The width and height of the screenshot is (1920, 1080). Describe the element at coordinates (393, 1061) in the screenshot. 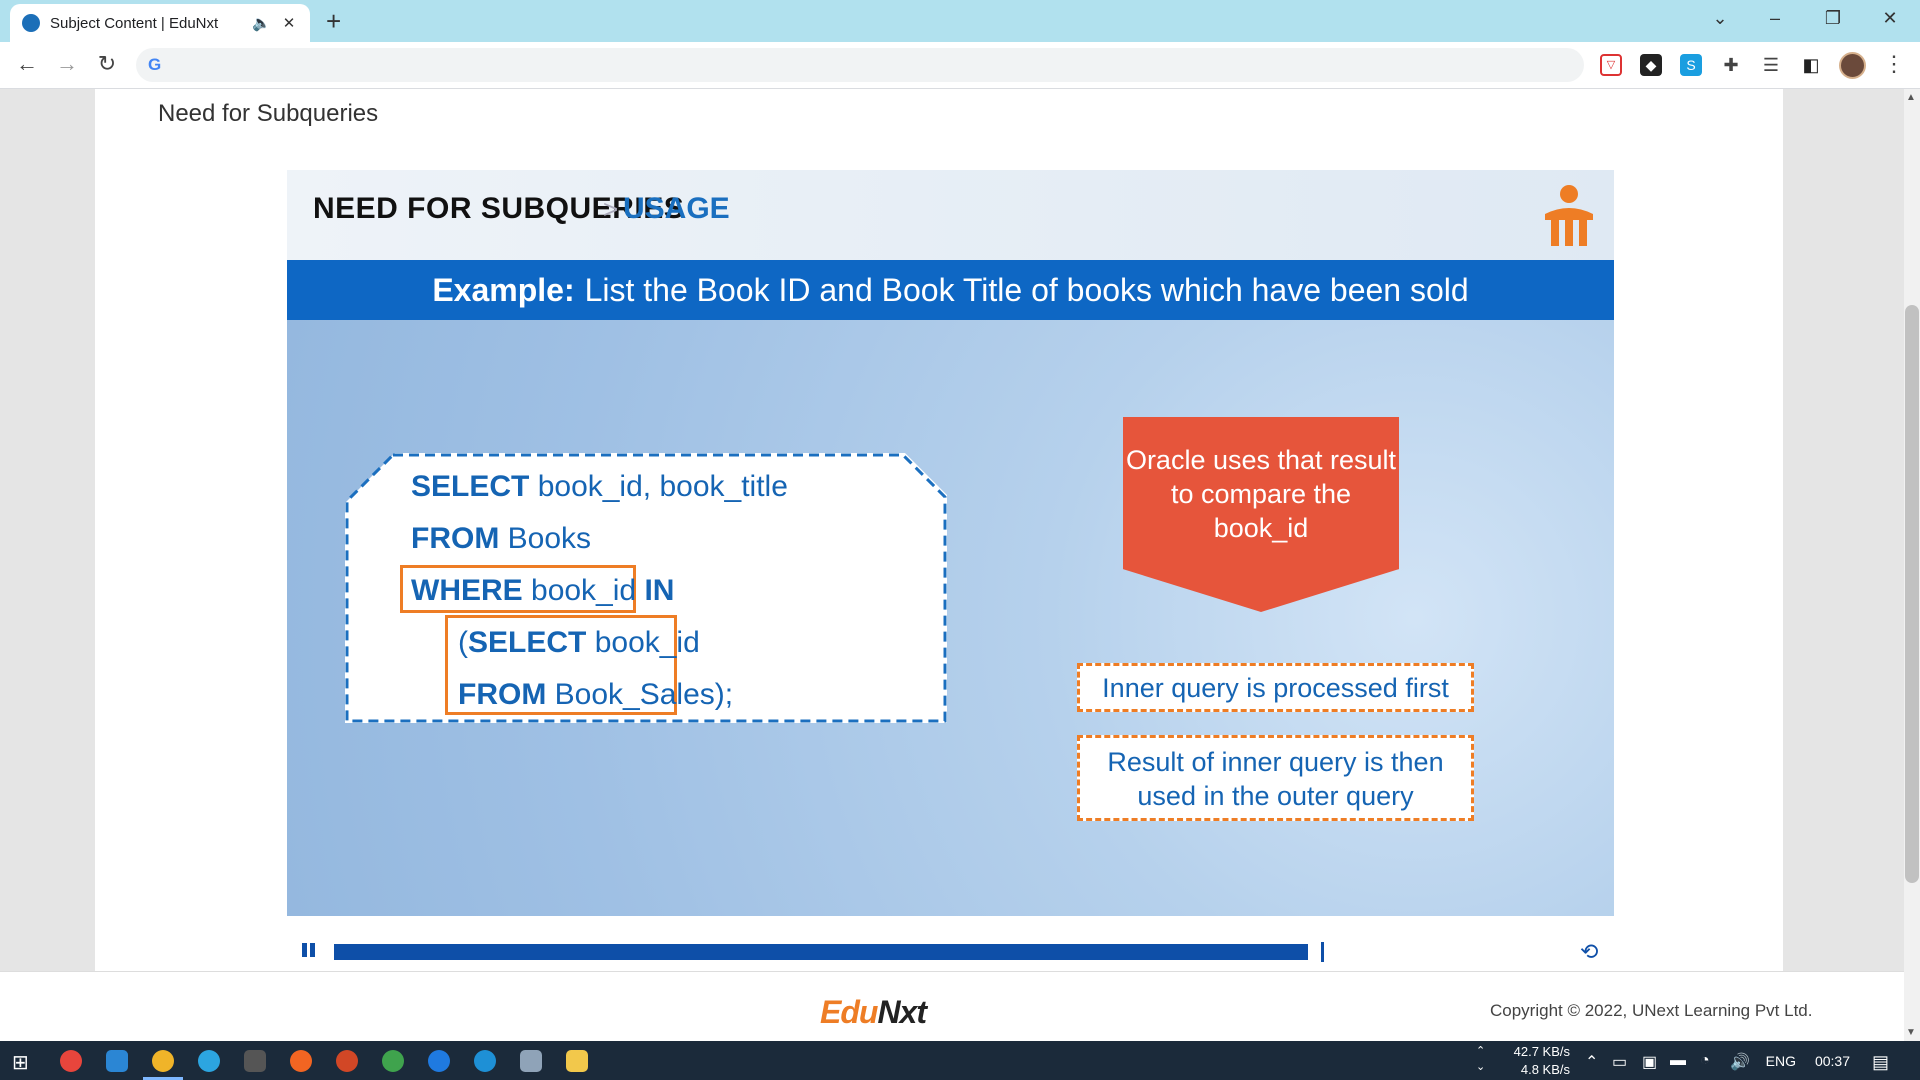

I see `vpn-taskbar-icon` at that location.